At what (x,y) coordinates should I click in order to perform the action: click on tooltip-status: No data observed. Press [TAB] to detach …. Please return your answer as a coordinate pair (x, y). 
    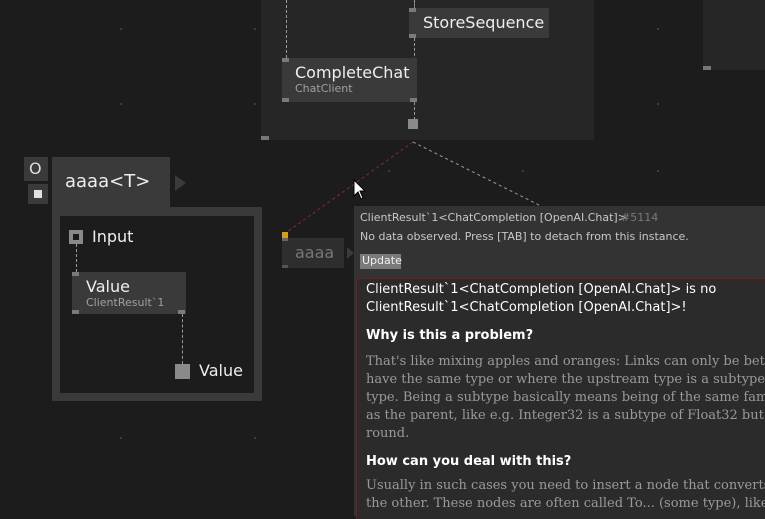
    Looking at the image, I should click on (524, 236).